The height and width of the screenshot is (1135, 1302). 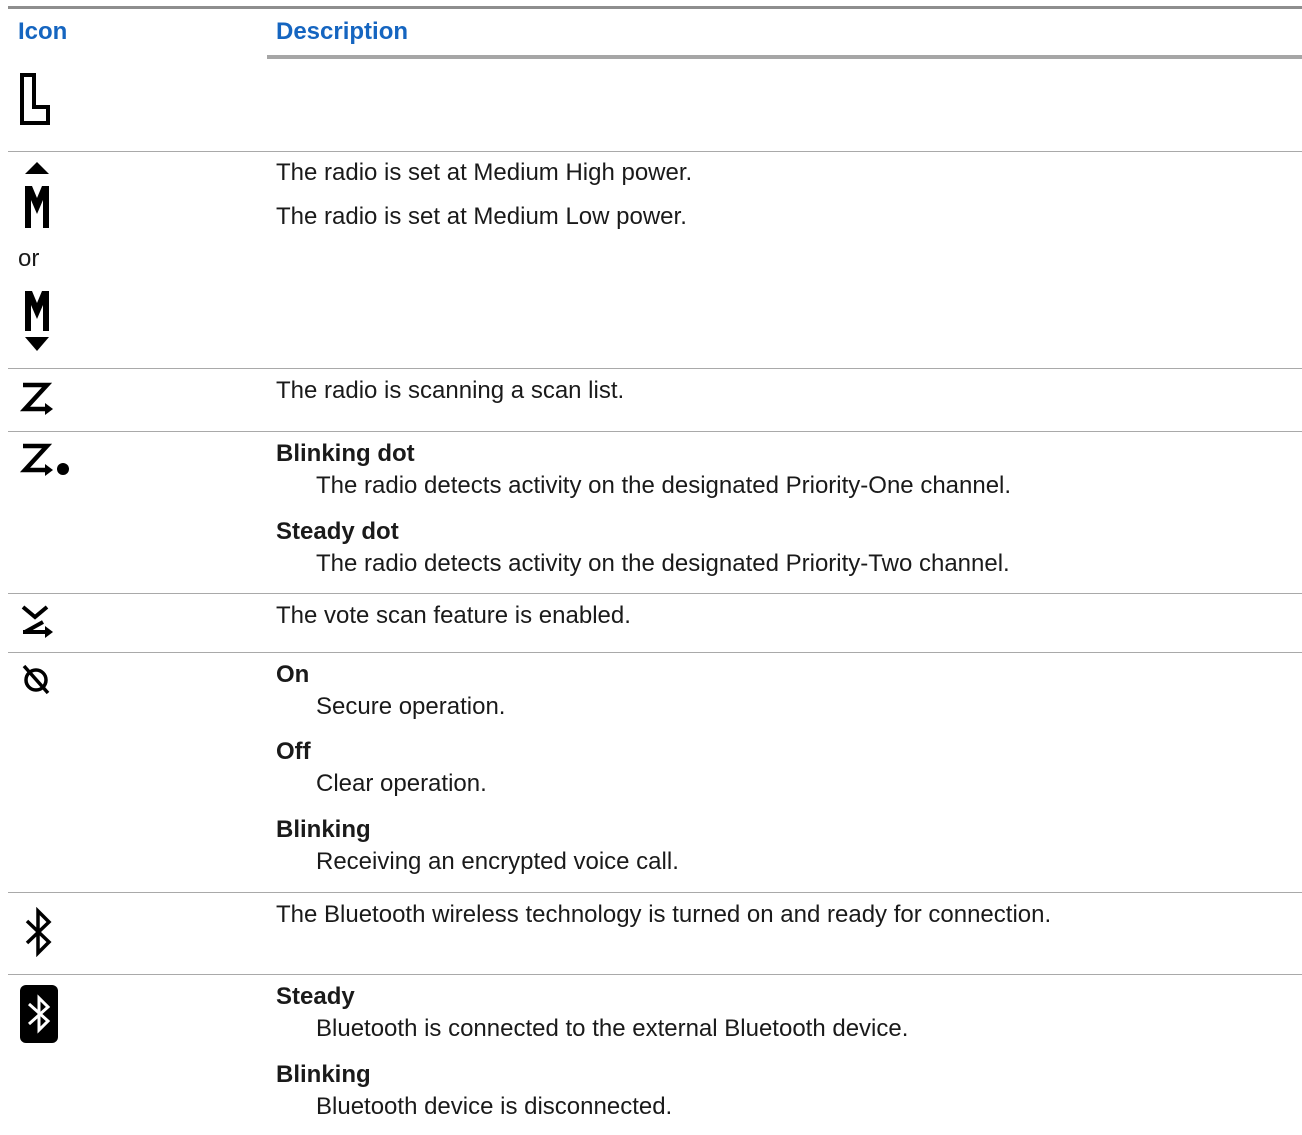 What do you see at coordinates (342, 31) in the screenshot?
I see `description-column-header: Description` at bounding box center [342, 31].